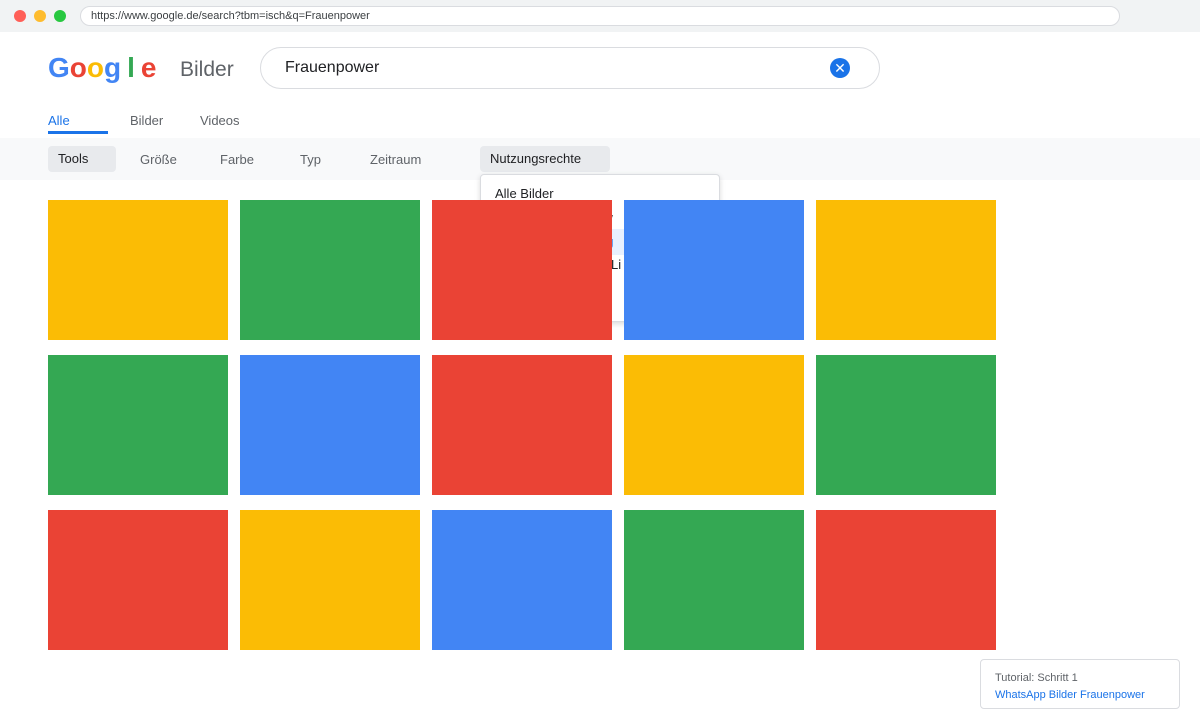  I want to click on size-filter: Größe, so click(158, 159).